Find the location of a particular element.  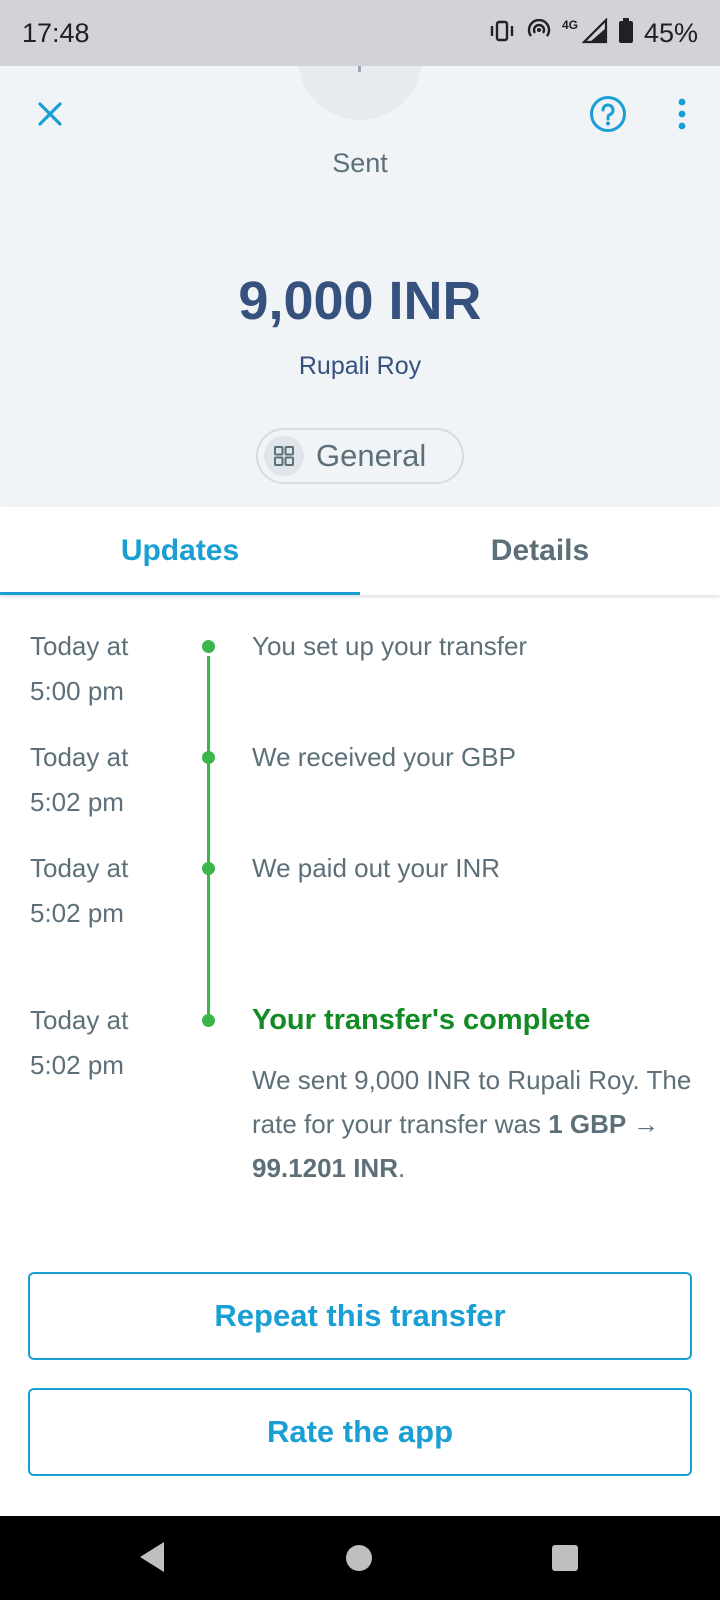

tab-bar: Updates Details is located at coordinates (360, 551).